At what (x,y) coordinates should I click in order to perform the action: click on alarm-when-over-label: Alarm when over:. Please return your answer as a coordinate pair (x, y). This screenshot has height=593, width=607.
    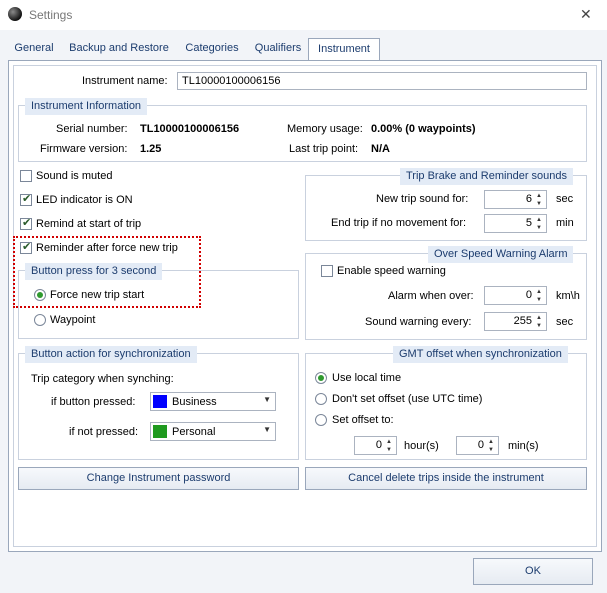
    Looking at the image, I should click on (431, 296).